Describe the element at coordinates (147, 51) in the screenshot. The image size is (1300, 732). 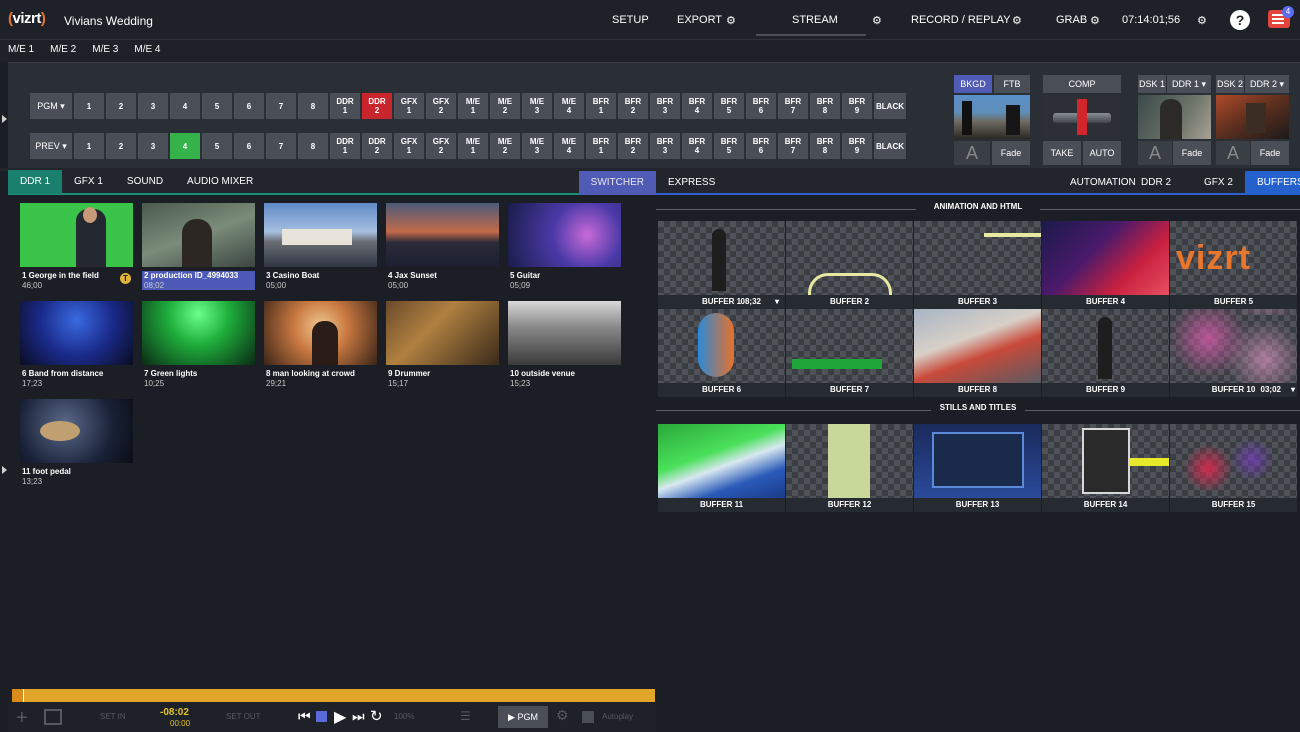
I see `tab-me4: M/E 4` at that location.